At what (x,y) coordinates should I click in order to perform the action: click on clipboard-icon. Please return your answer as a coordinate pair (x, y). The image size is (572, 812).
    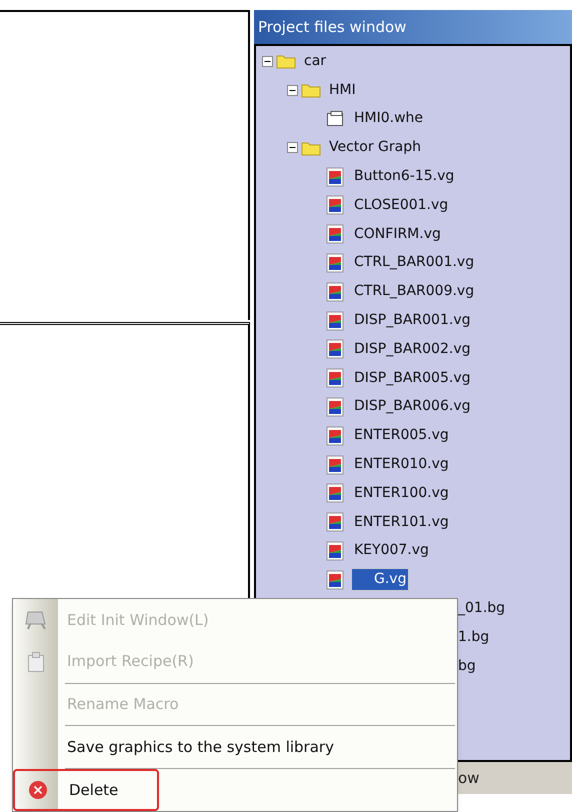
    Looking at the image, I should click on (35, 661).